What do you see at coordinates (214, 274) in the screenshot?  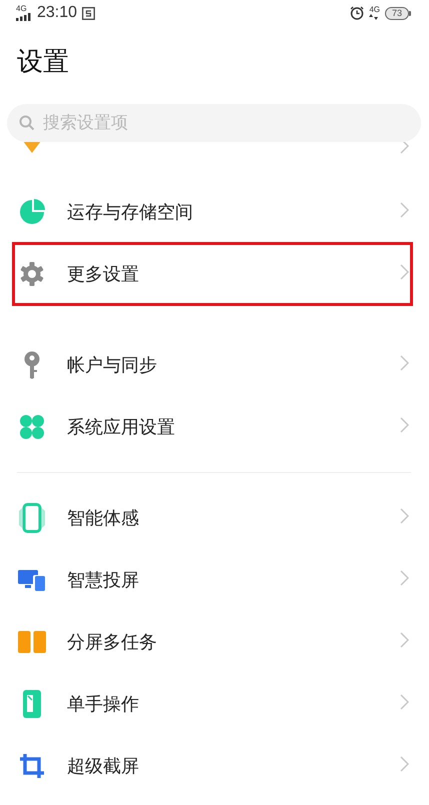 I see `settings-item: 更多设置` at bounding box center [214, 274].